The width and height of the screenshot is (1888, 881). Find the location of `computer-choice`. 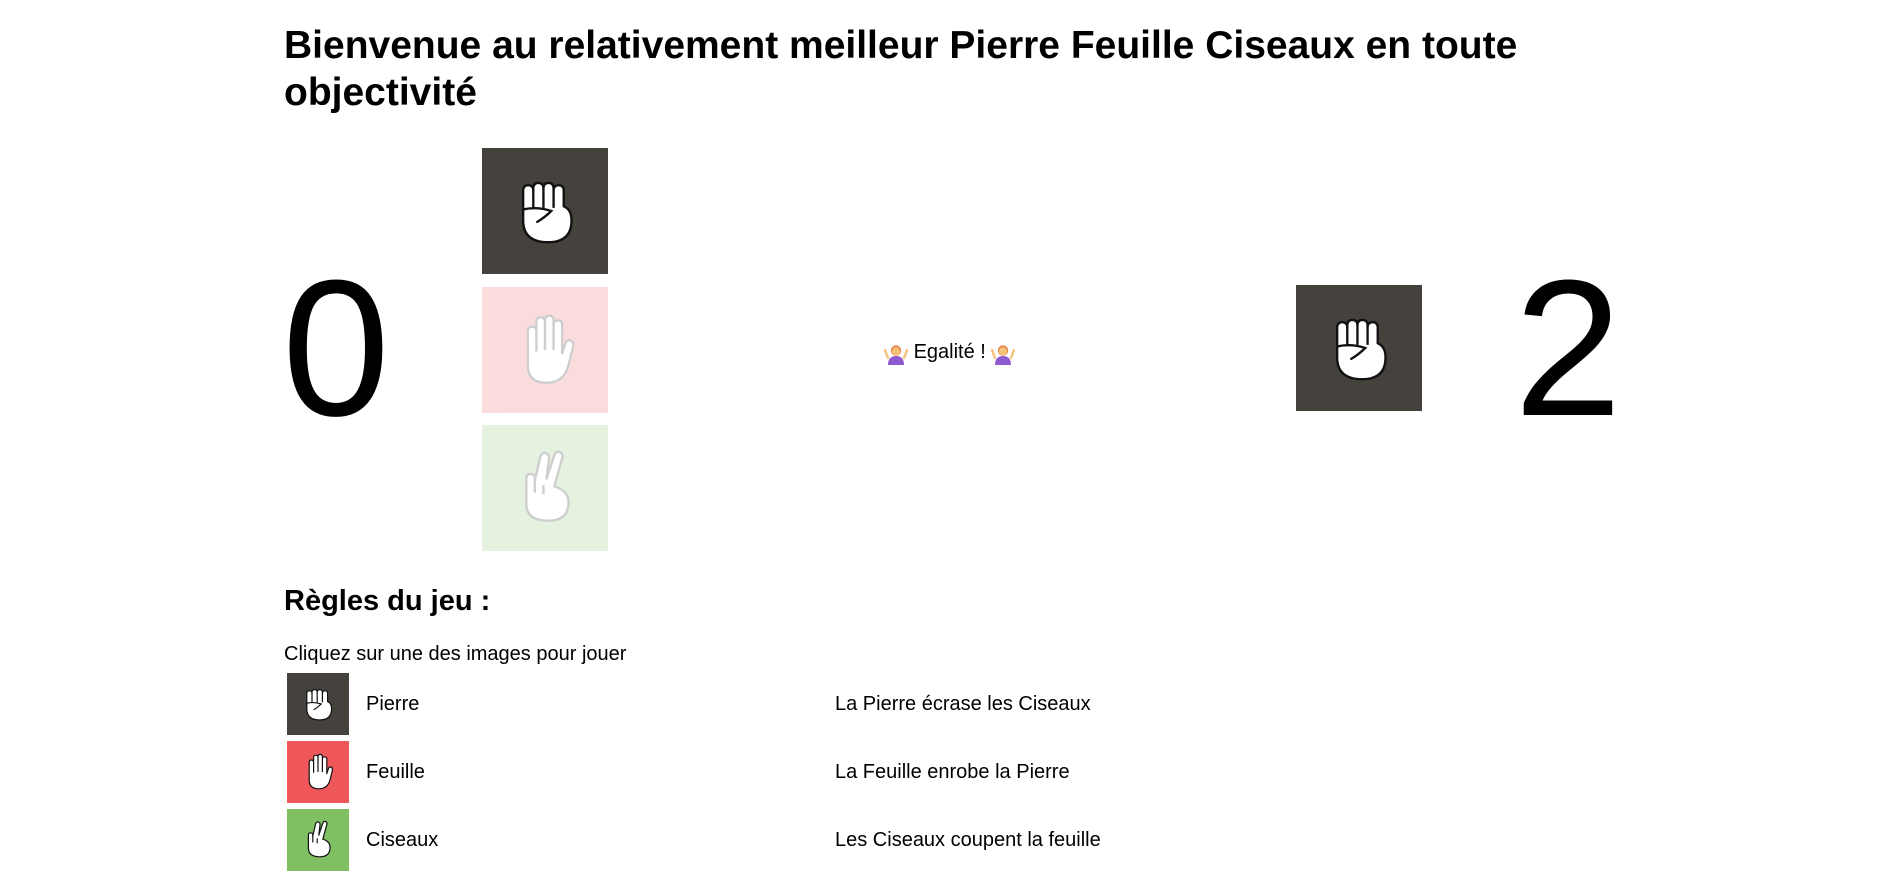

computer-choice is located at coordinates (1359, 348).